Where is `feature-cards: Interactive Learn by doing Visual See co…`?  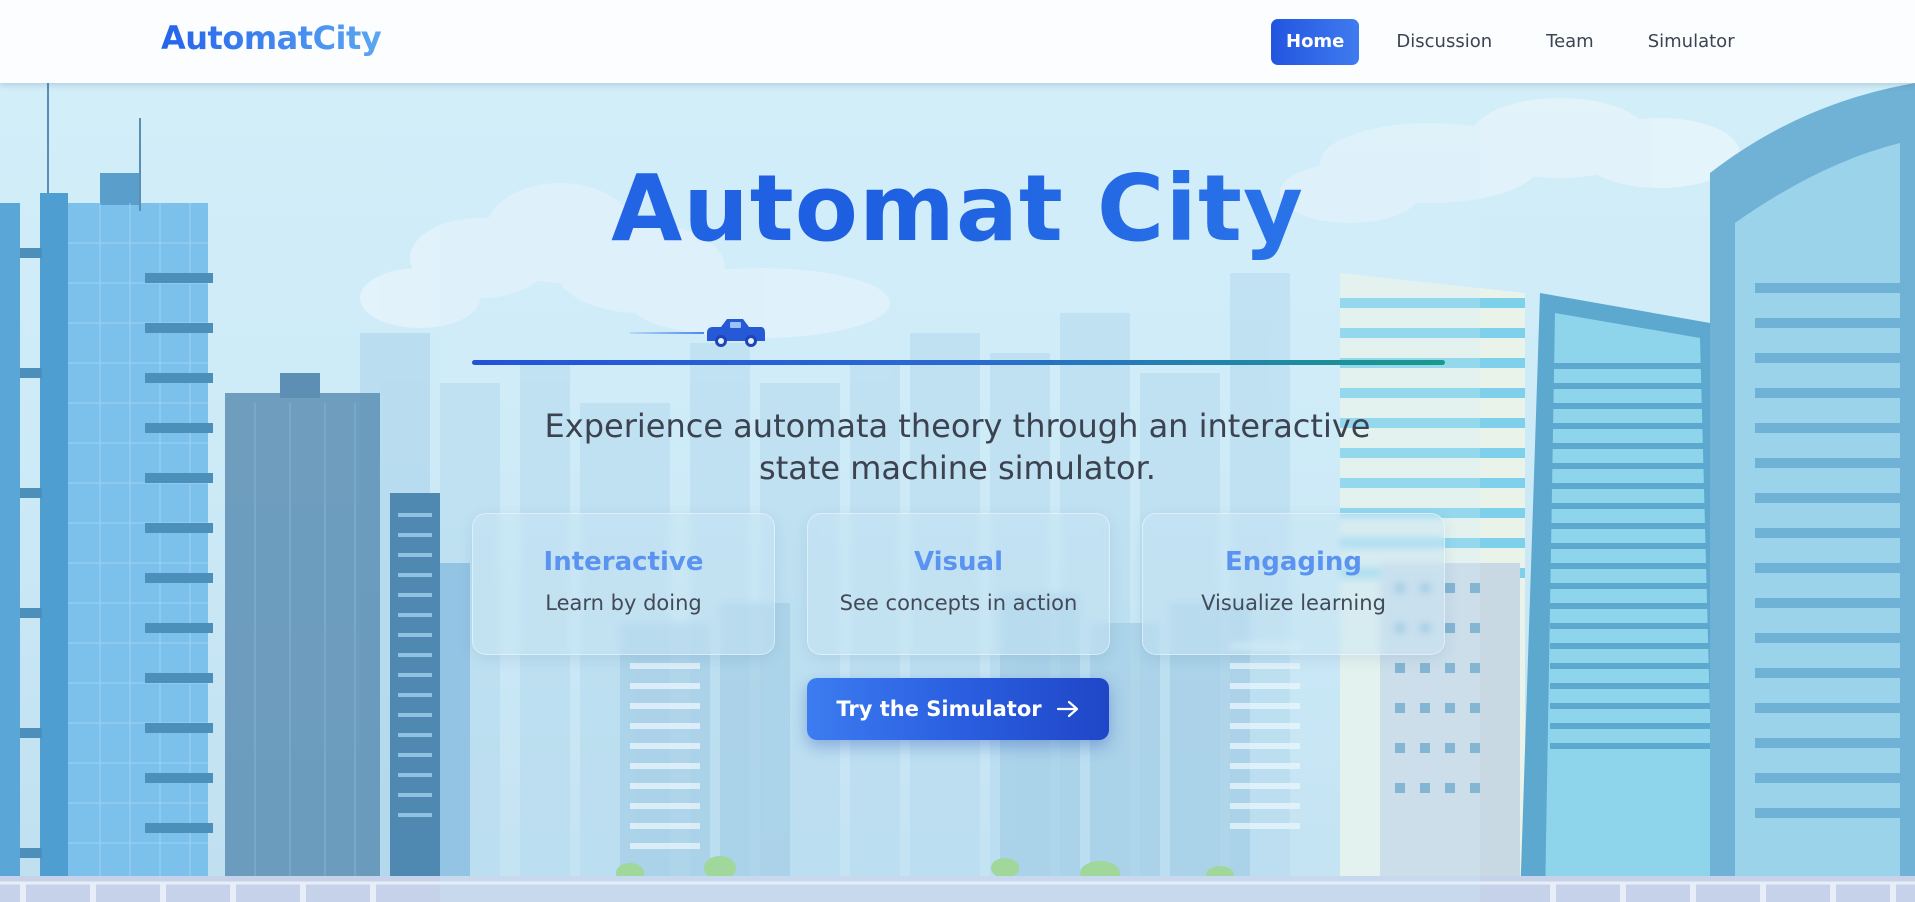
feature-cards: Interactive Learn by doing Visual See co… is located at coordinates (958, 584).